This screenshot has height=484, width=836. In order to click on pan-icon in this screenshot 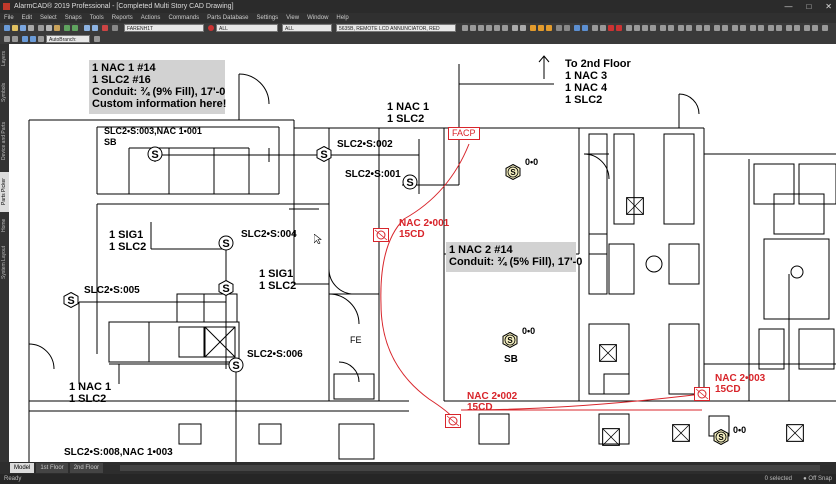, I will do `click(95, 28)`.